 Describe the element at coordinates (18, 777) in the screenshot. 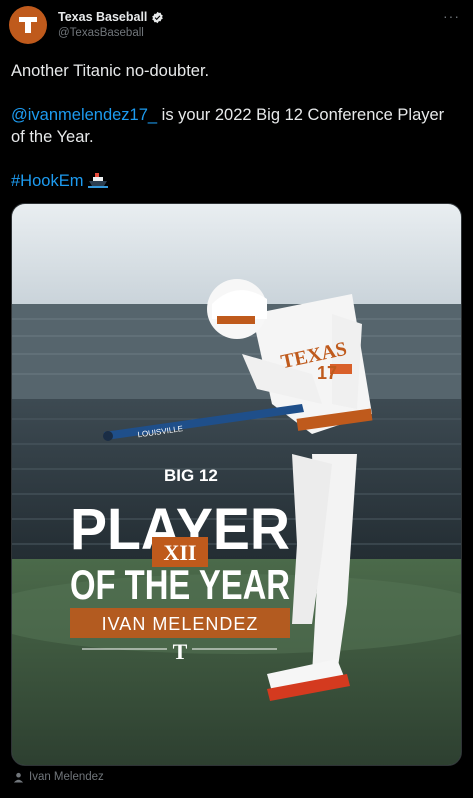

I see `person-icon` at that location.